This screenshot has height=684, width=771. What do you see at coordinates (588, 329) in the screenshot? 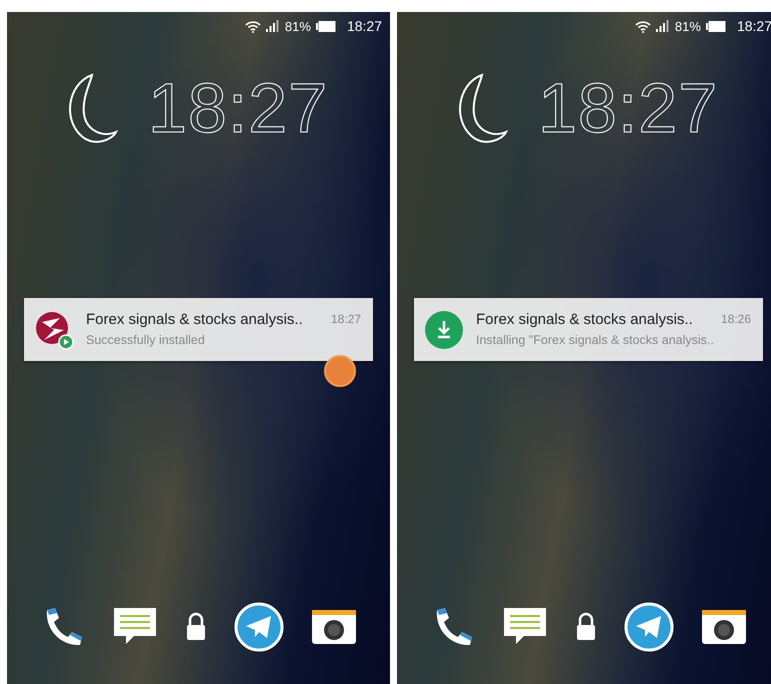
I see `notification-card: Forex signals & stocks analysis.. Installing "Forex signals & stocks analysis.. 18:26` at bounding box center [588, 329].